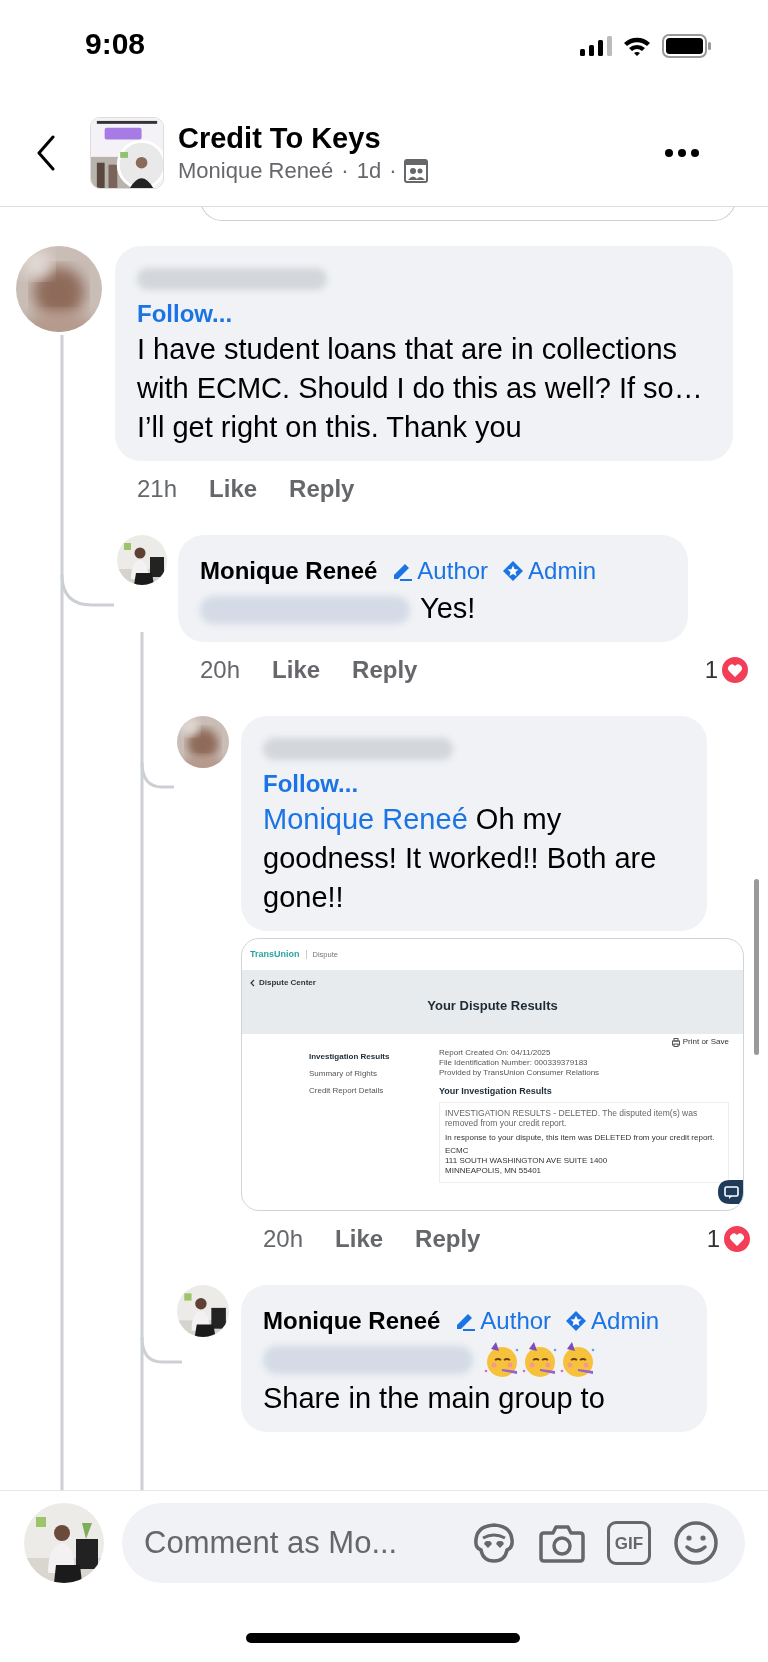 The height and width of the screenshot is (1662, 768). I want to click on doc-address-line: ECMC, so click(457, 1151).